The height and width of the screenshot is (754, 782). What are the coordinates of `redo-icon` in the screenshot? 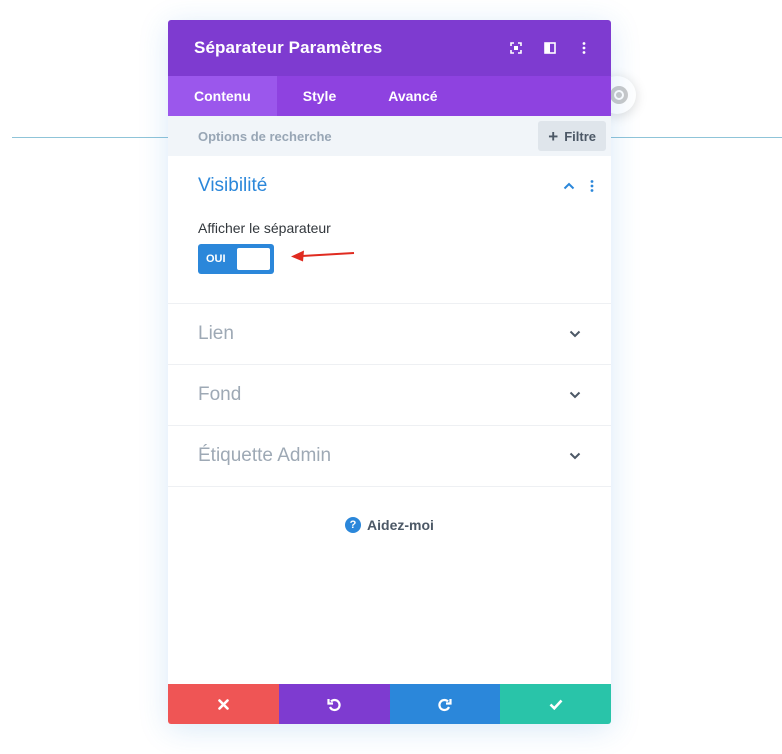 It's located at (445, 704).